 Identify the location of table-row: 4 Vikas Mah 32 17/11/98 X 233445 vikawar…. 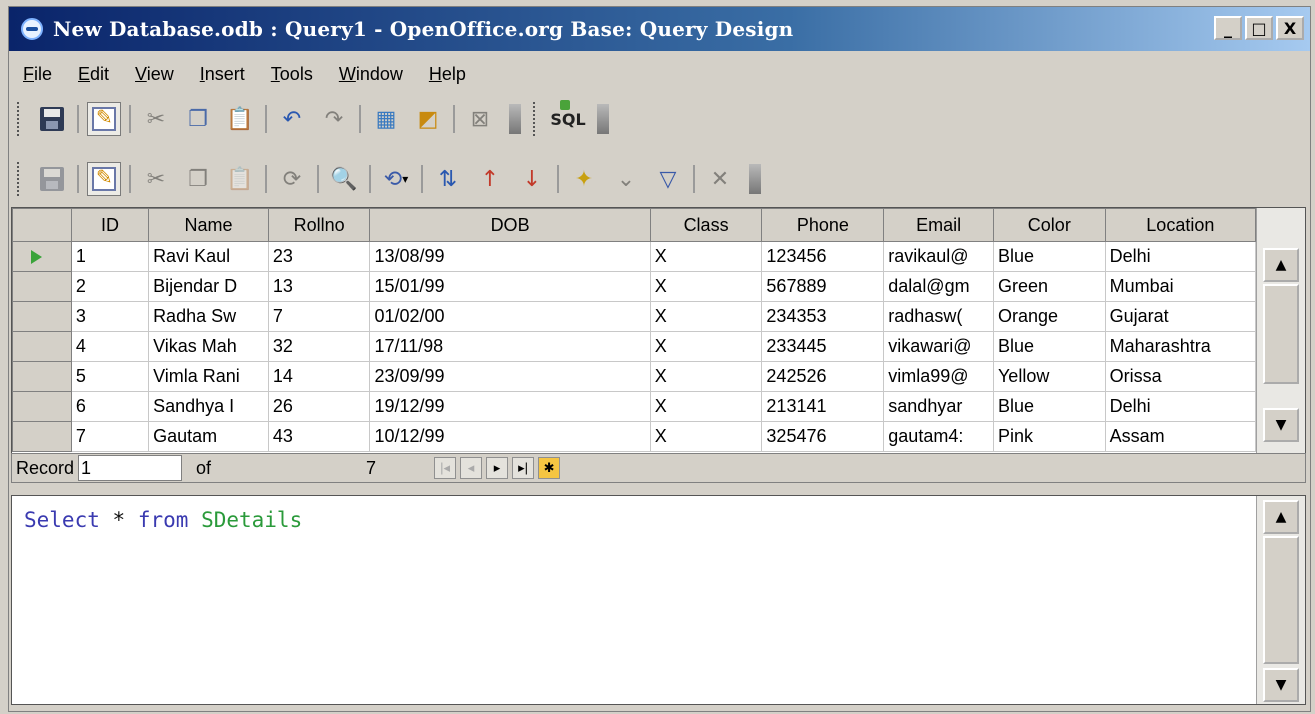
(634, 346).